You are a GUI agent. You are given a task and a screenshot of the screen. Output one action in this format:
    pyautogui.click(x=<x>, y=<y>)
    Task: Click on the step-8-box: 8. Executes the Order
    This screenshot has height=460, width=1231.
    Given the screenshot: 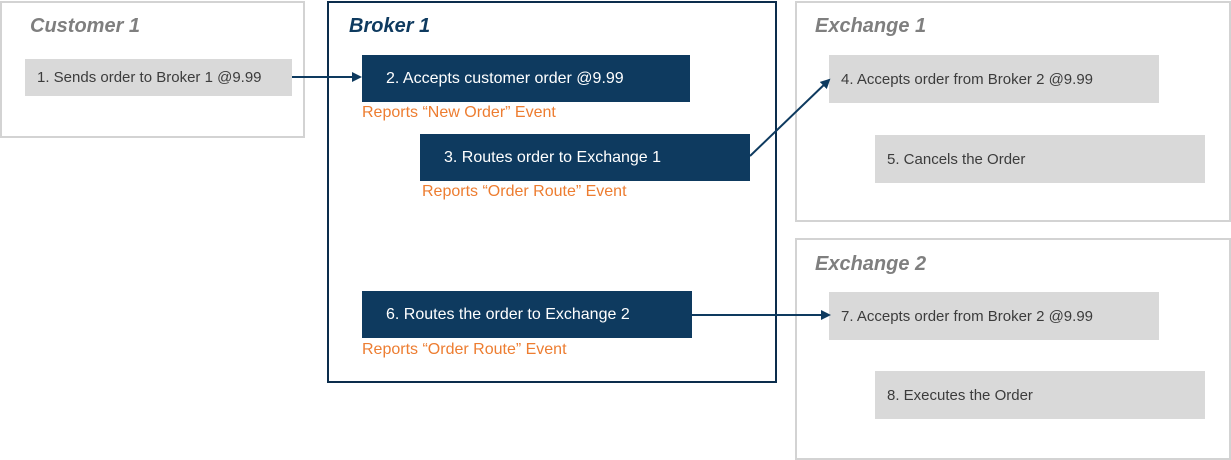 What is the action you would take?
    pyautogui.click(x=1040, y=395)
    